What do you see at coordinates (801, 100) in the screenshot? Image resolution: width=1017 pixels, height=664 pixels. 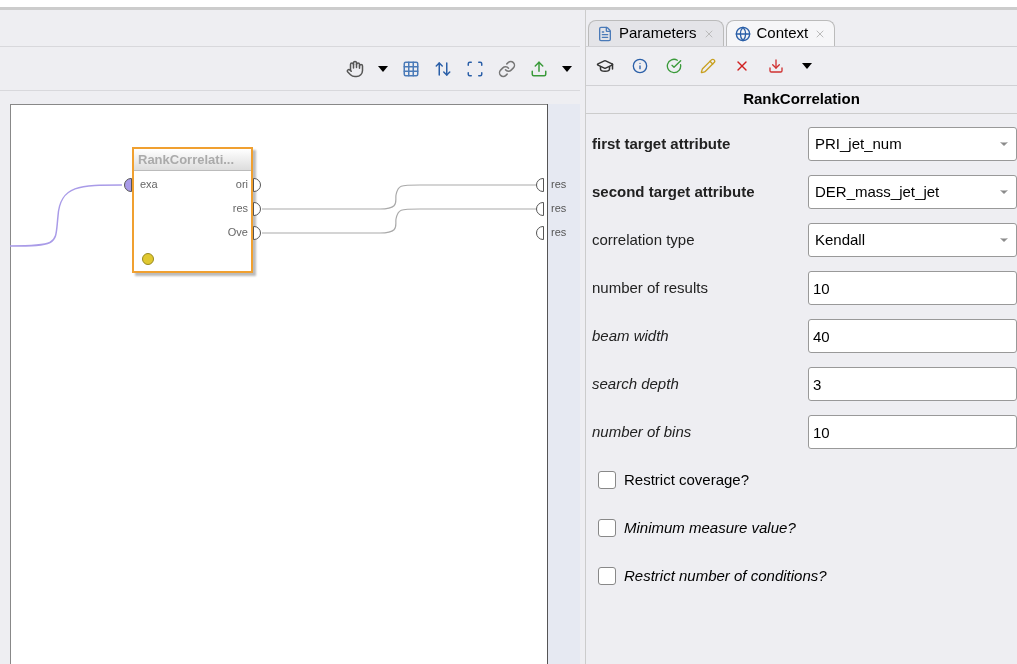 I see `panel-title: RankCorrelation` at bounding box center [801, 100].